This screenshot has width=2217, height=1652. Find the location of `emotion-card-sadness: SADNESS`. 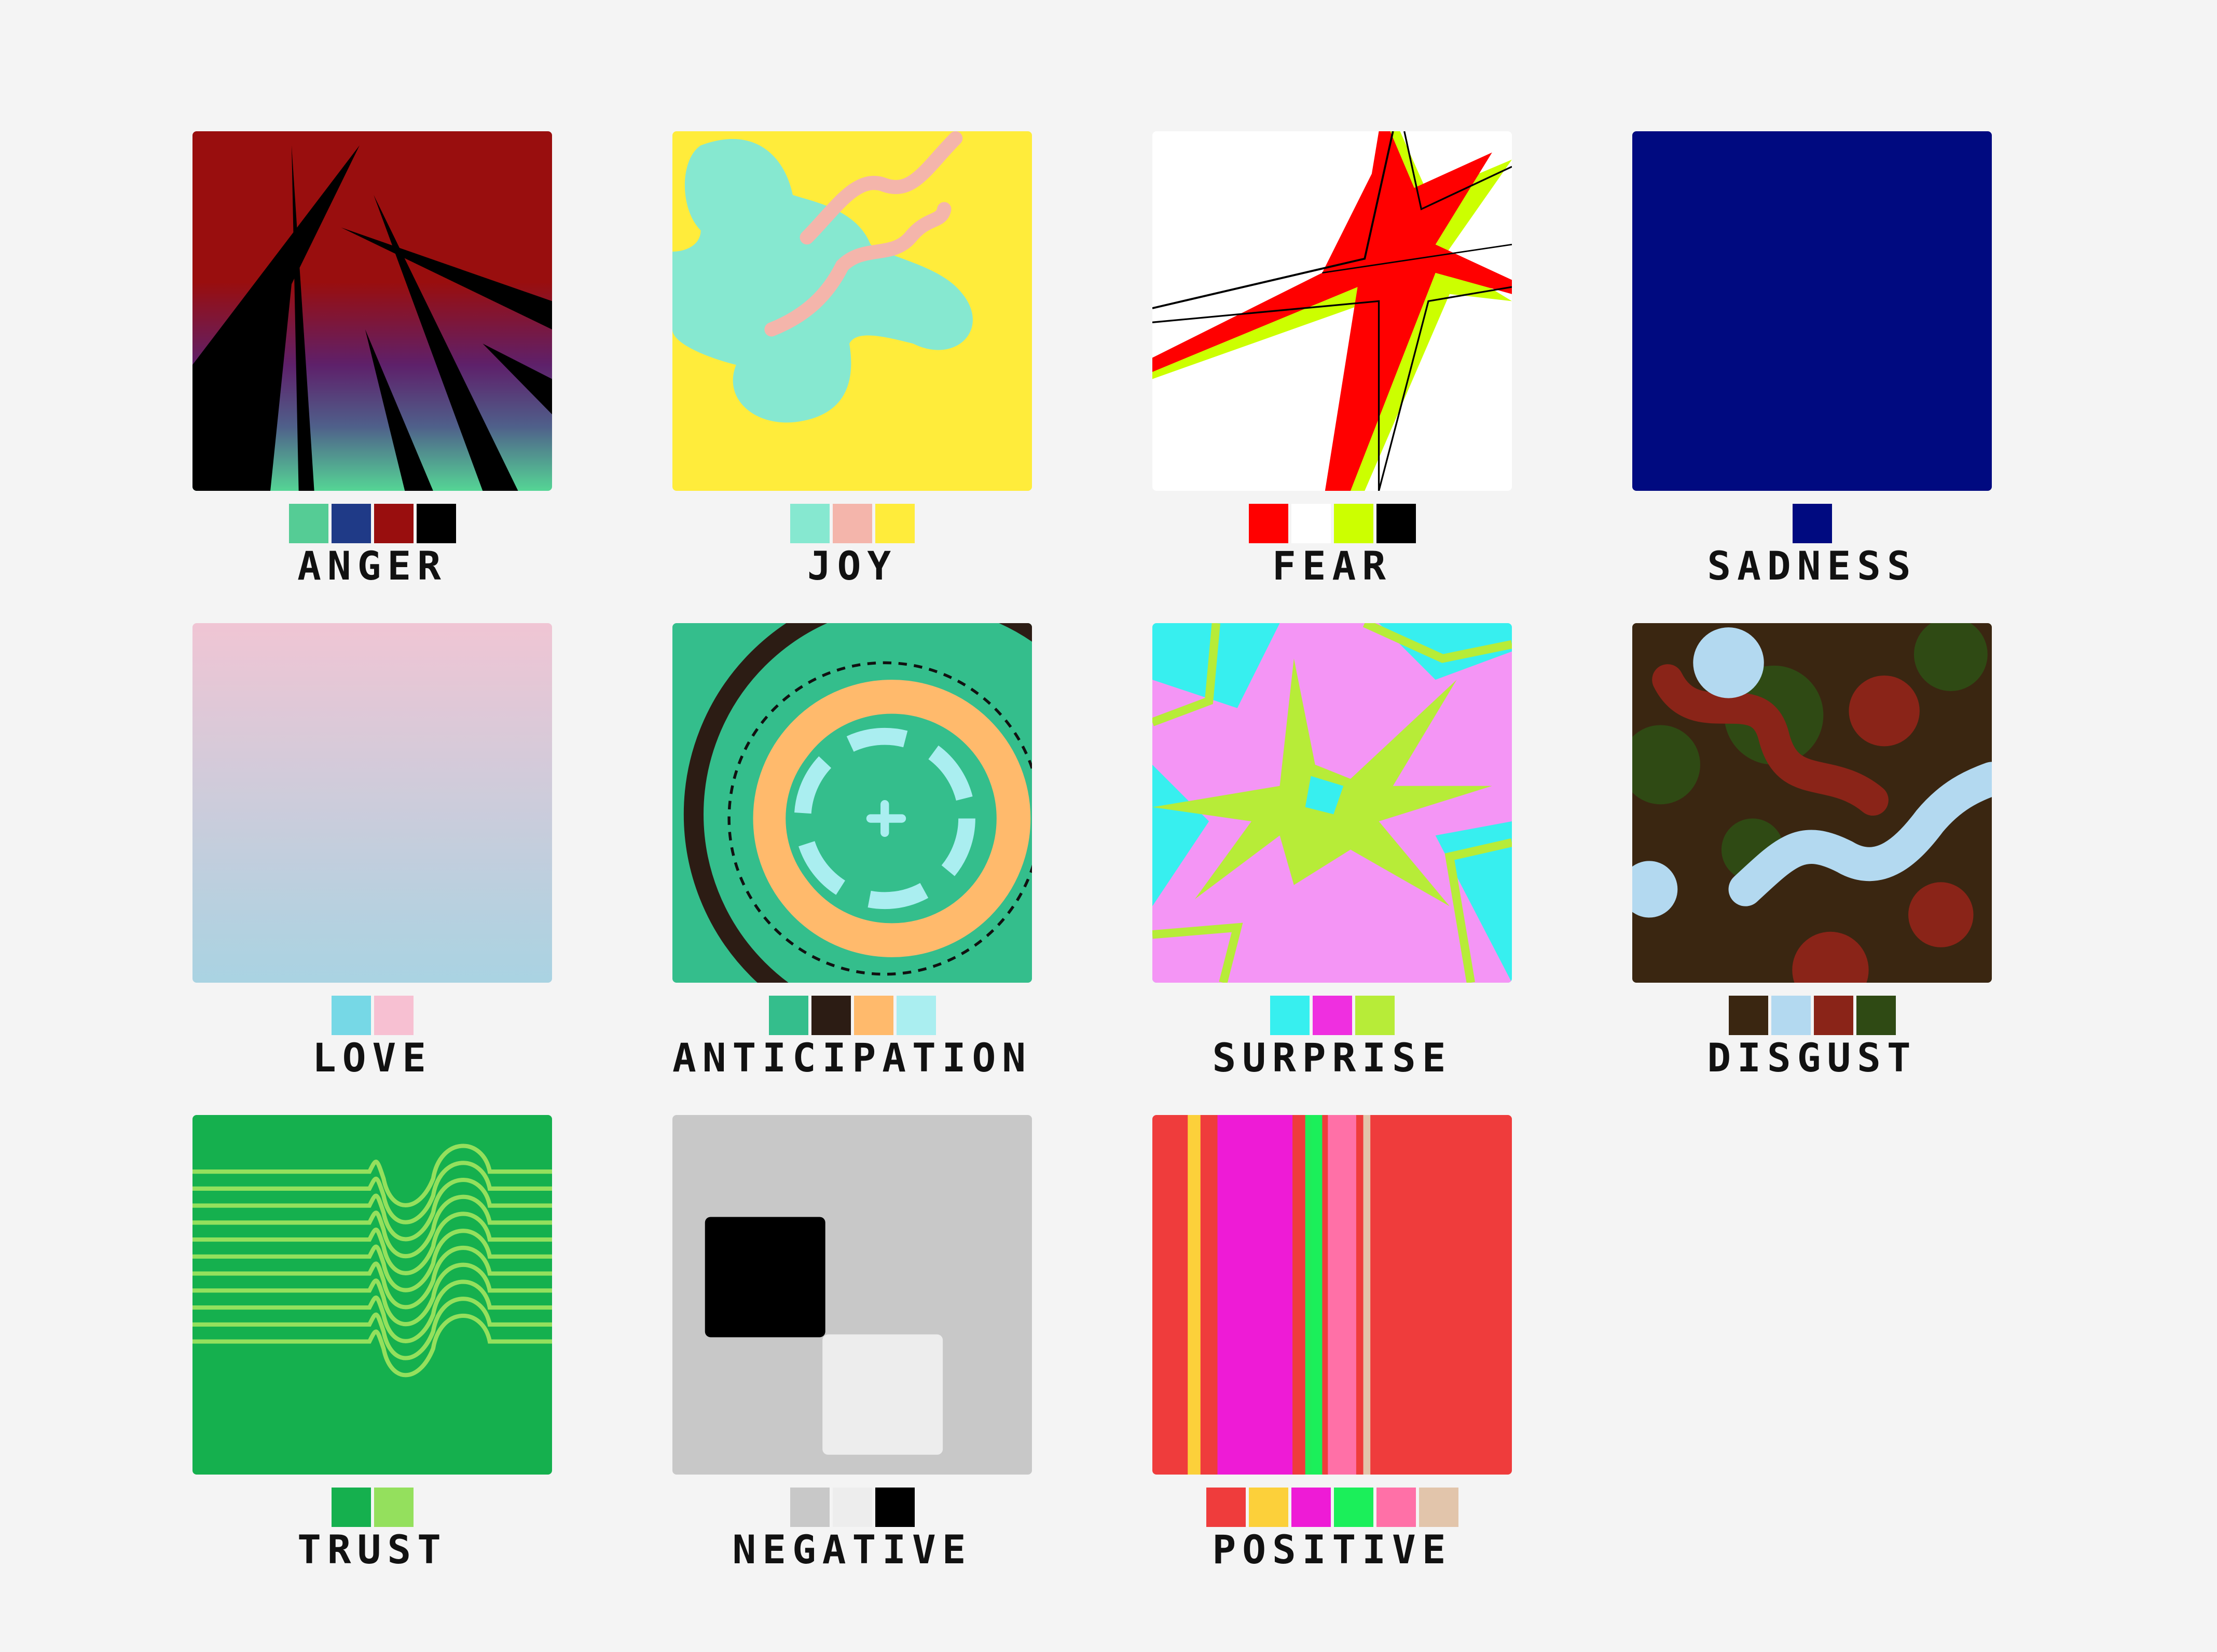

emotion-card-sadness: SADNESS is located at coordinates (1812, 358).